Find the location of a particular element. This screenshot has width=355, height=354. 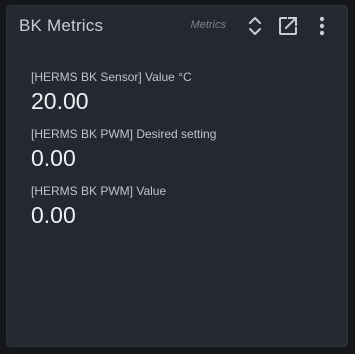

more-vertical-icon is located at coordinates (322, 26).